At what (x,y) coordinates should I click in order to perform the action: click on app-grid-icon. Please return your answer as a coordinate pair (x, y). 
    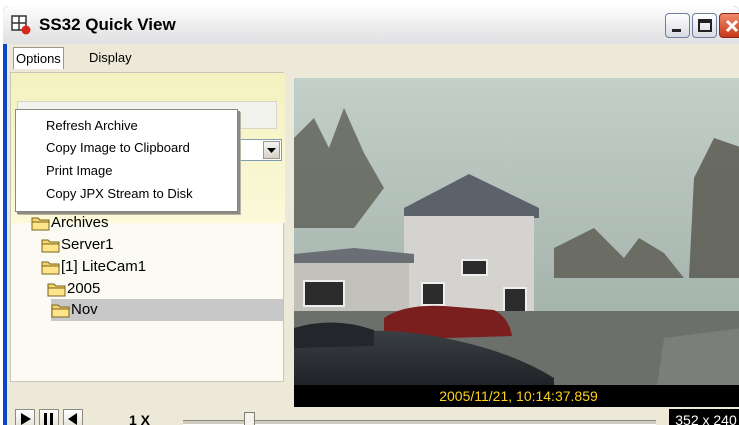
    Looking at the image, I should click on (21, 25).